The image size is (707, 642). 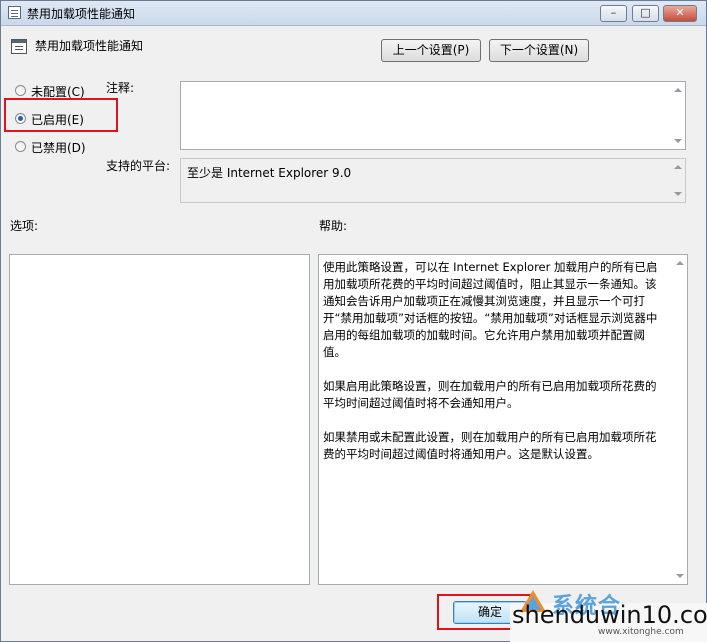 I want to click on previous-setting-button: 上一个设置(P), so click(x=431, y=50).